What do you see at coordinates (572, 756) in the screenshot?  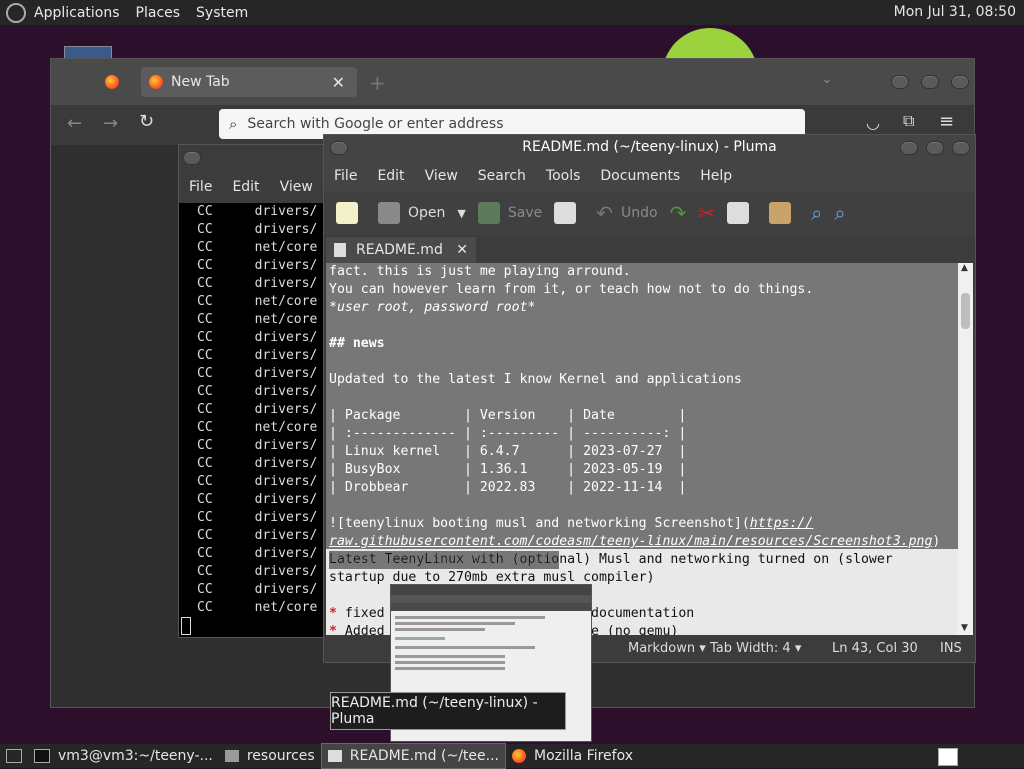 I see `taskbar-item-firefox: Mozilla Firefox` at bounding box center [572, 756].